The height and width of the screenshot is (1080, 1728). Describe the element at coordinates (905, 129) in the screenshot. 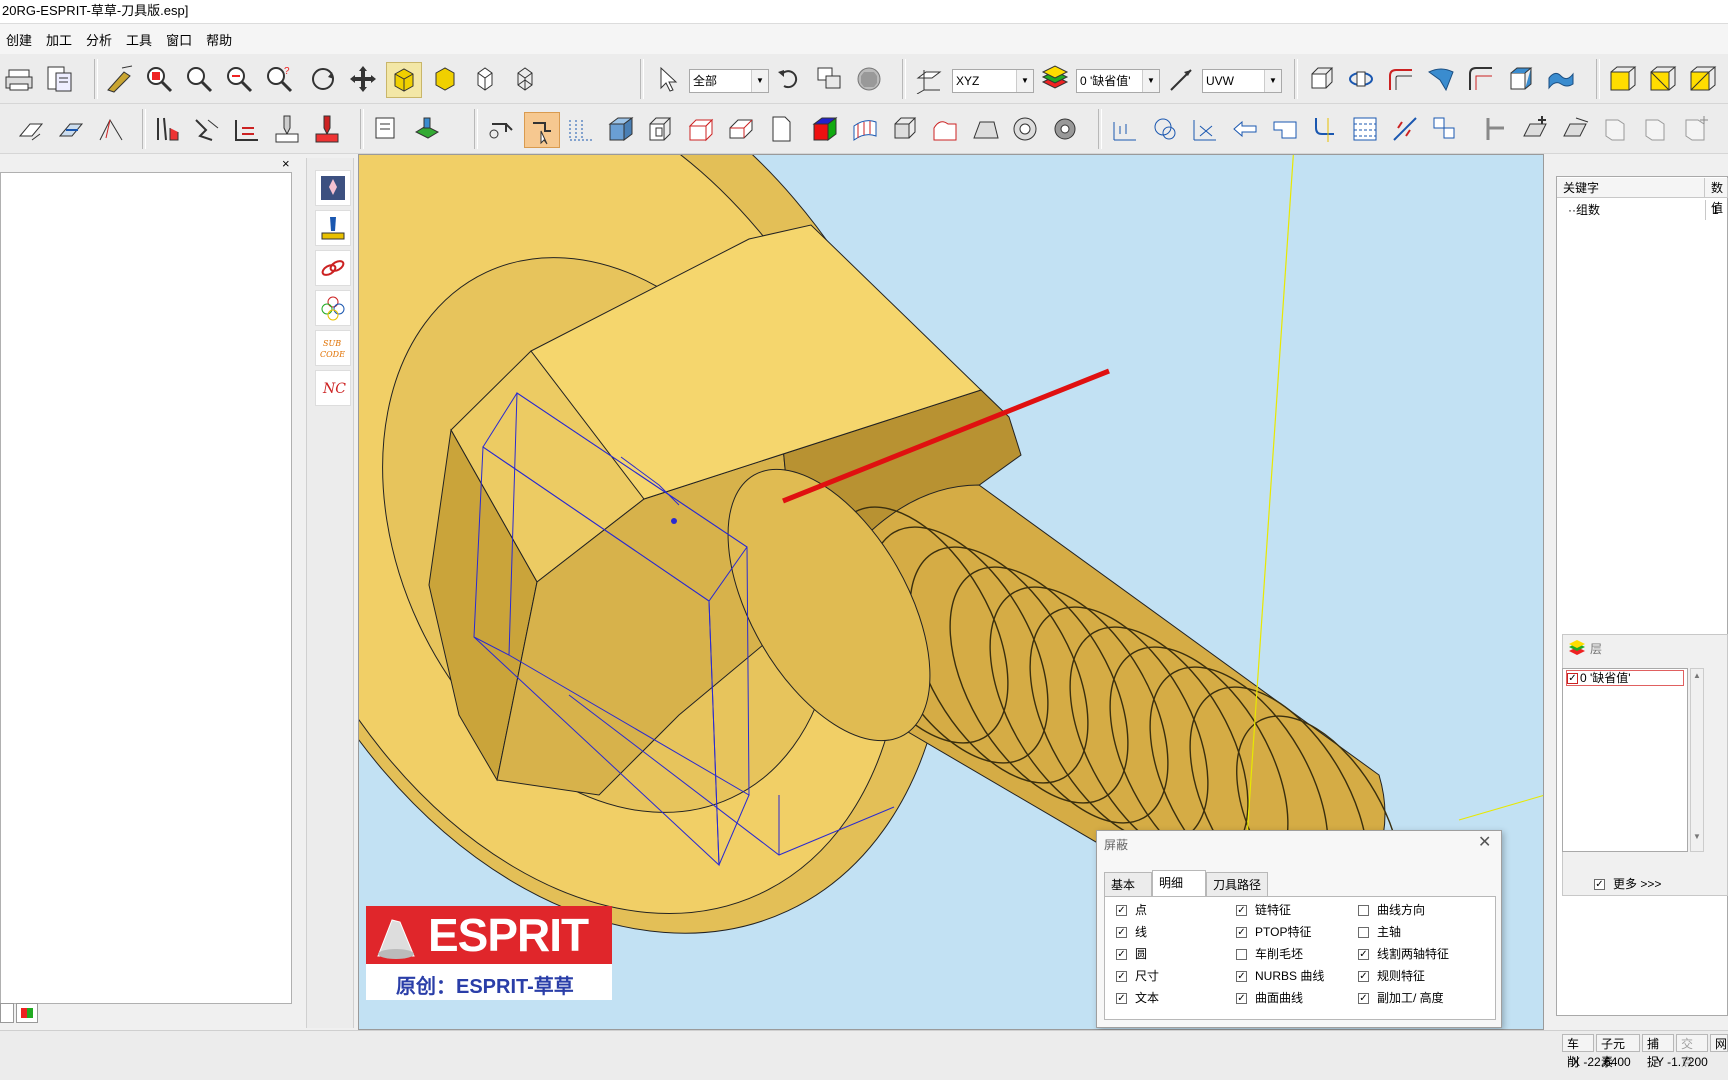

I see `cube-outline-icon` at that location.